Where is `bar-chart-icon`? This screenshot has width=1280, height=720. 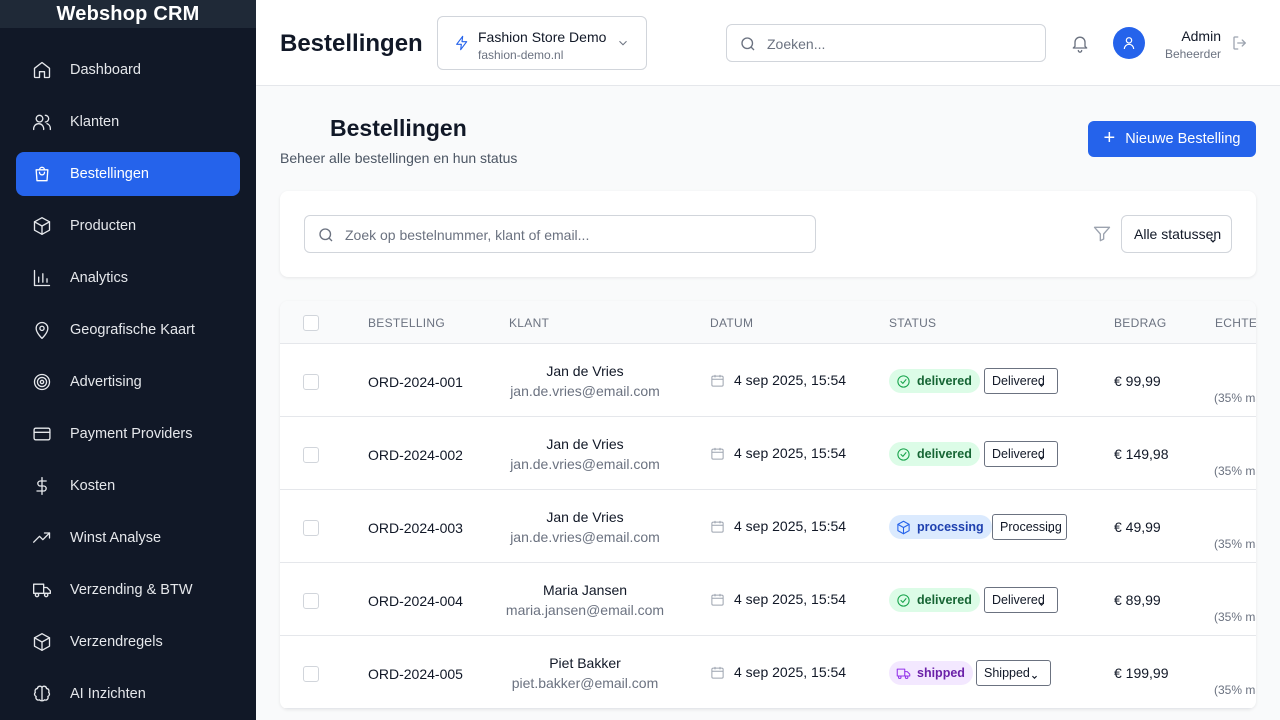 bar-chart-icon is located at coordinates (42, 278).